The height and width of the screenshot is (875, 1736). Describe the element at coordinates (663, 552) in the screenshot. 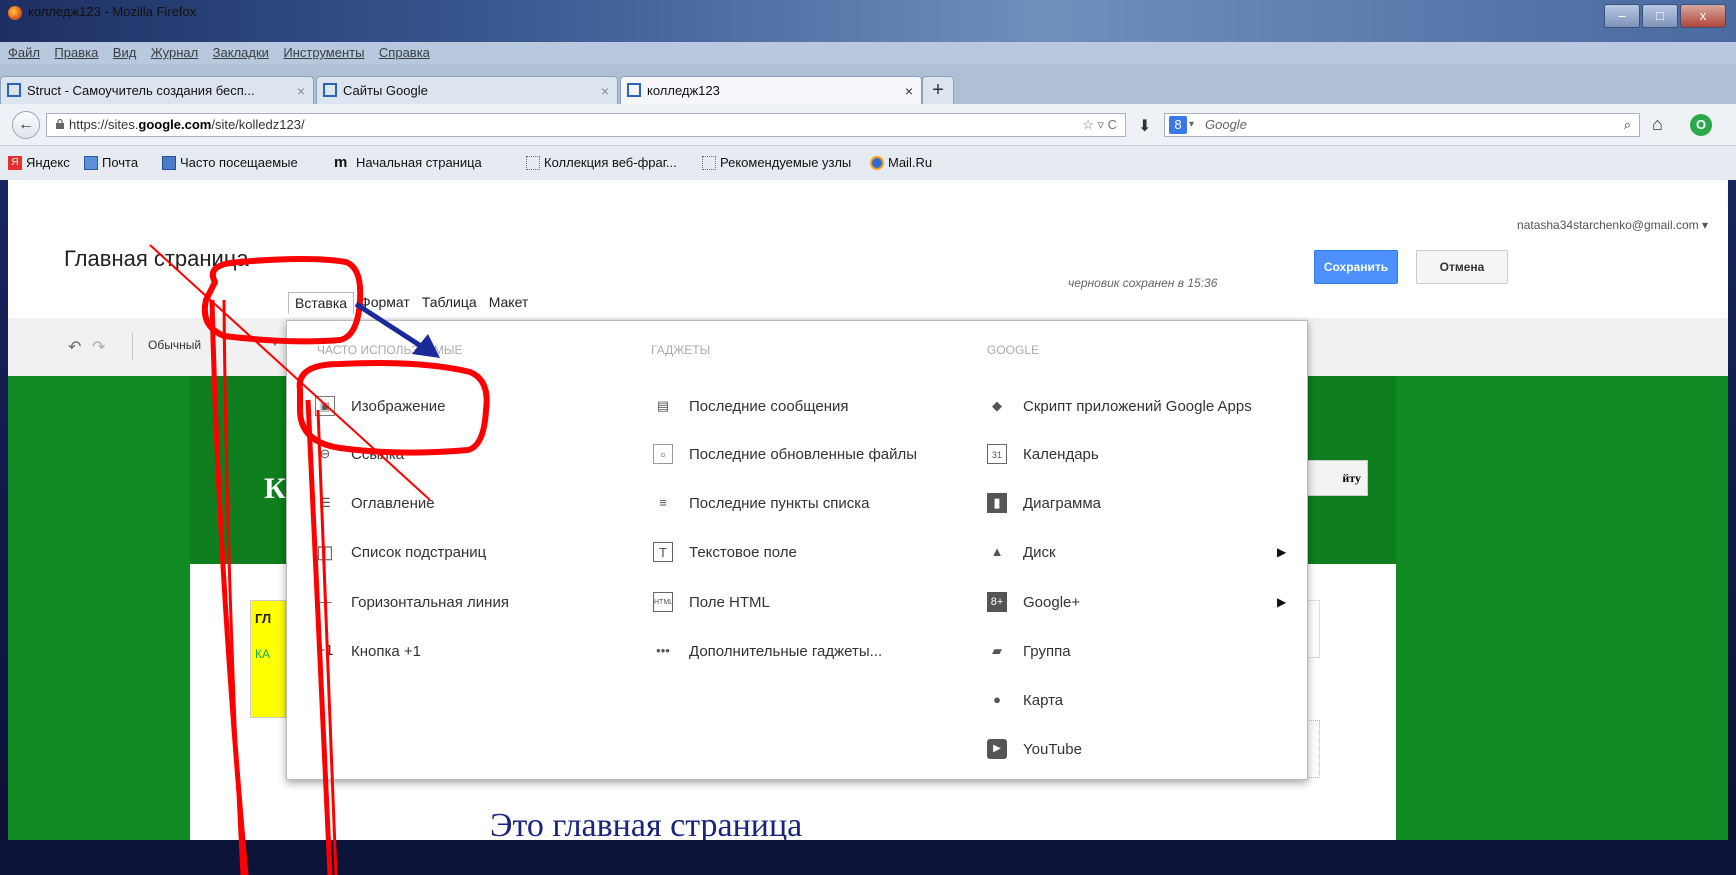

I see `textbox-icon: T` at that location.